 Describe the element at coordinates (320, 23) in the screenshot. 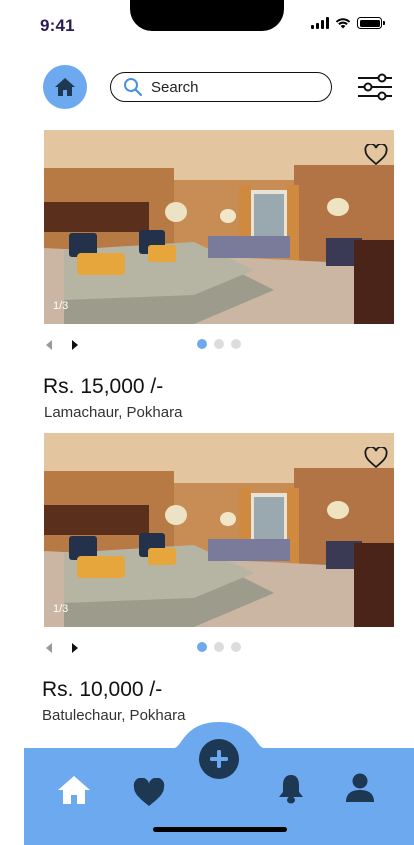

I see `cellular-signal-icon` at that location.